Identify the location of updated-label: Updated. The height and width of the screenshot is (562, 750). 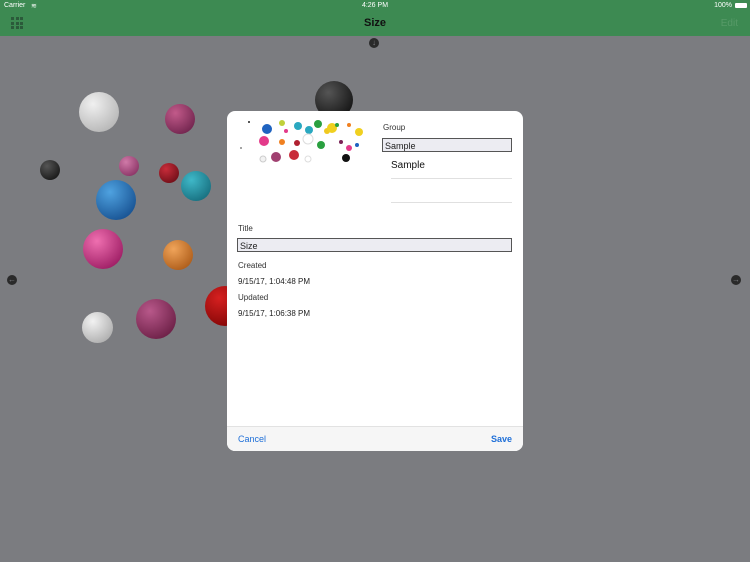
(253, 297).